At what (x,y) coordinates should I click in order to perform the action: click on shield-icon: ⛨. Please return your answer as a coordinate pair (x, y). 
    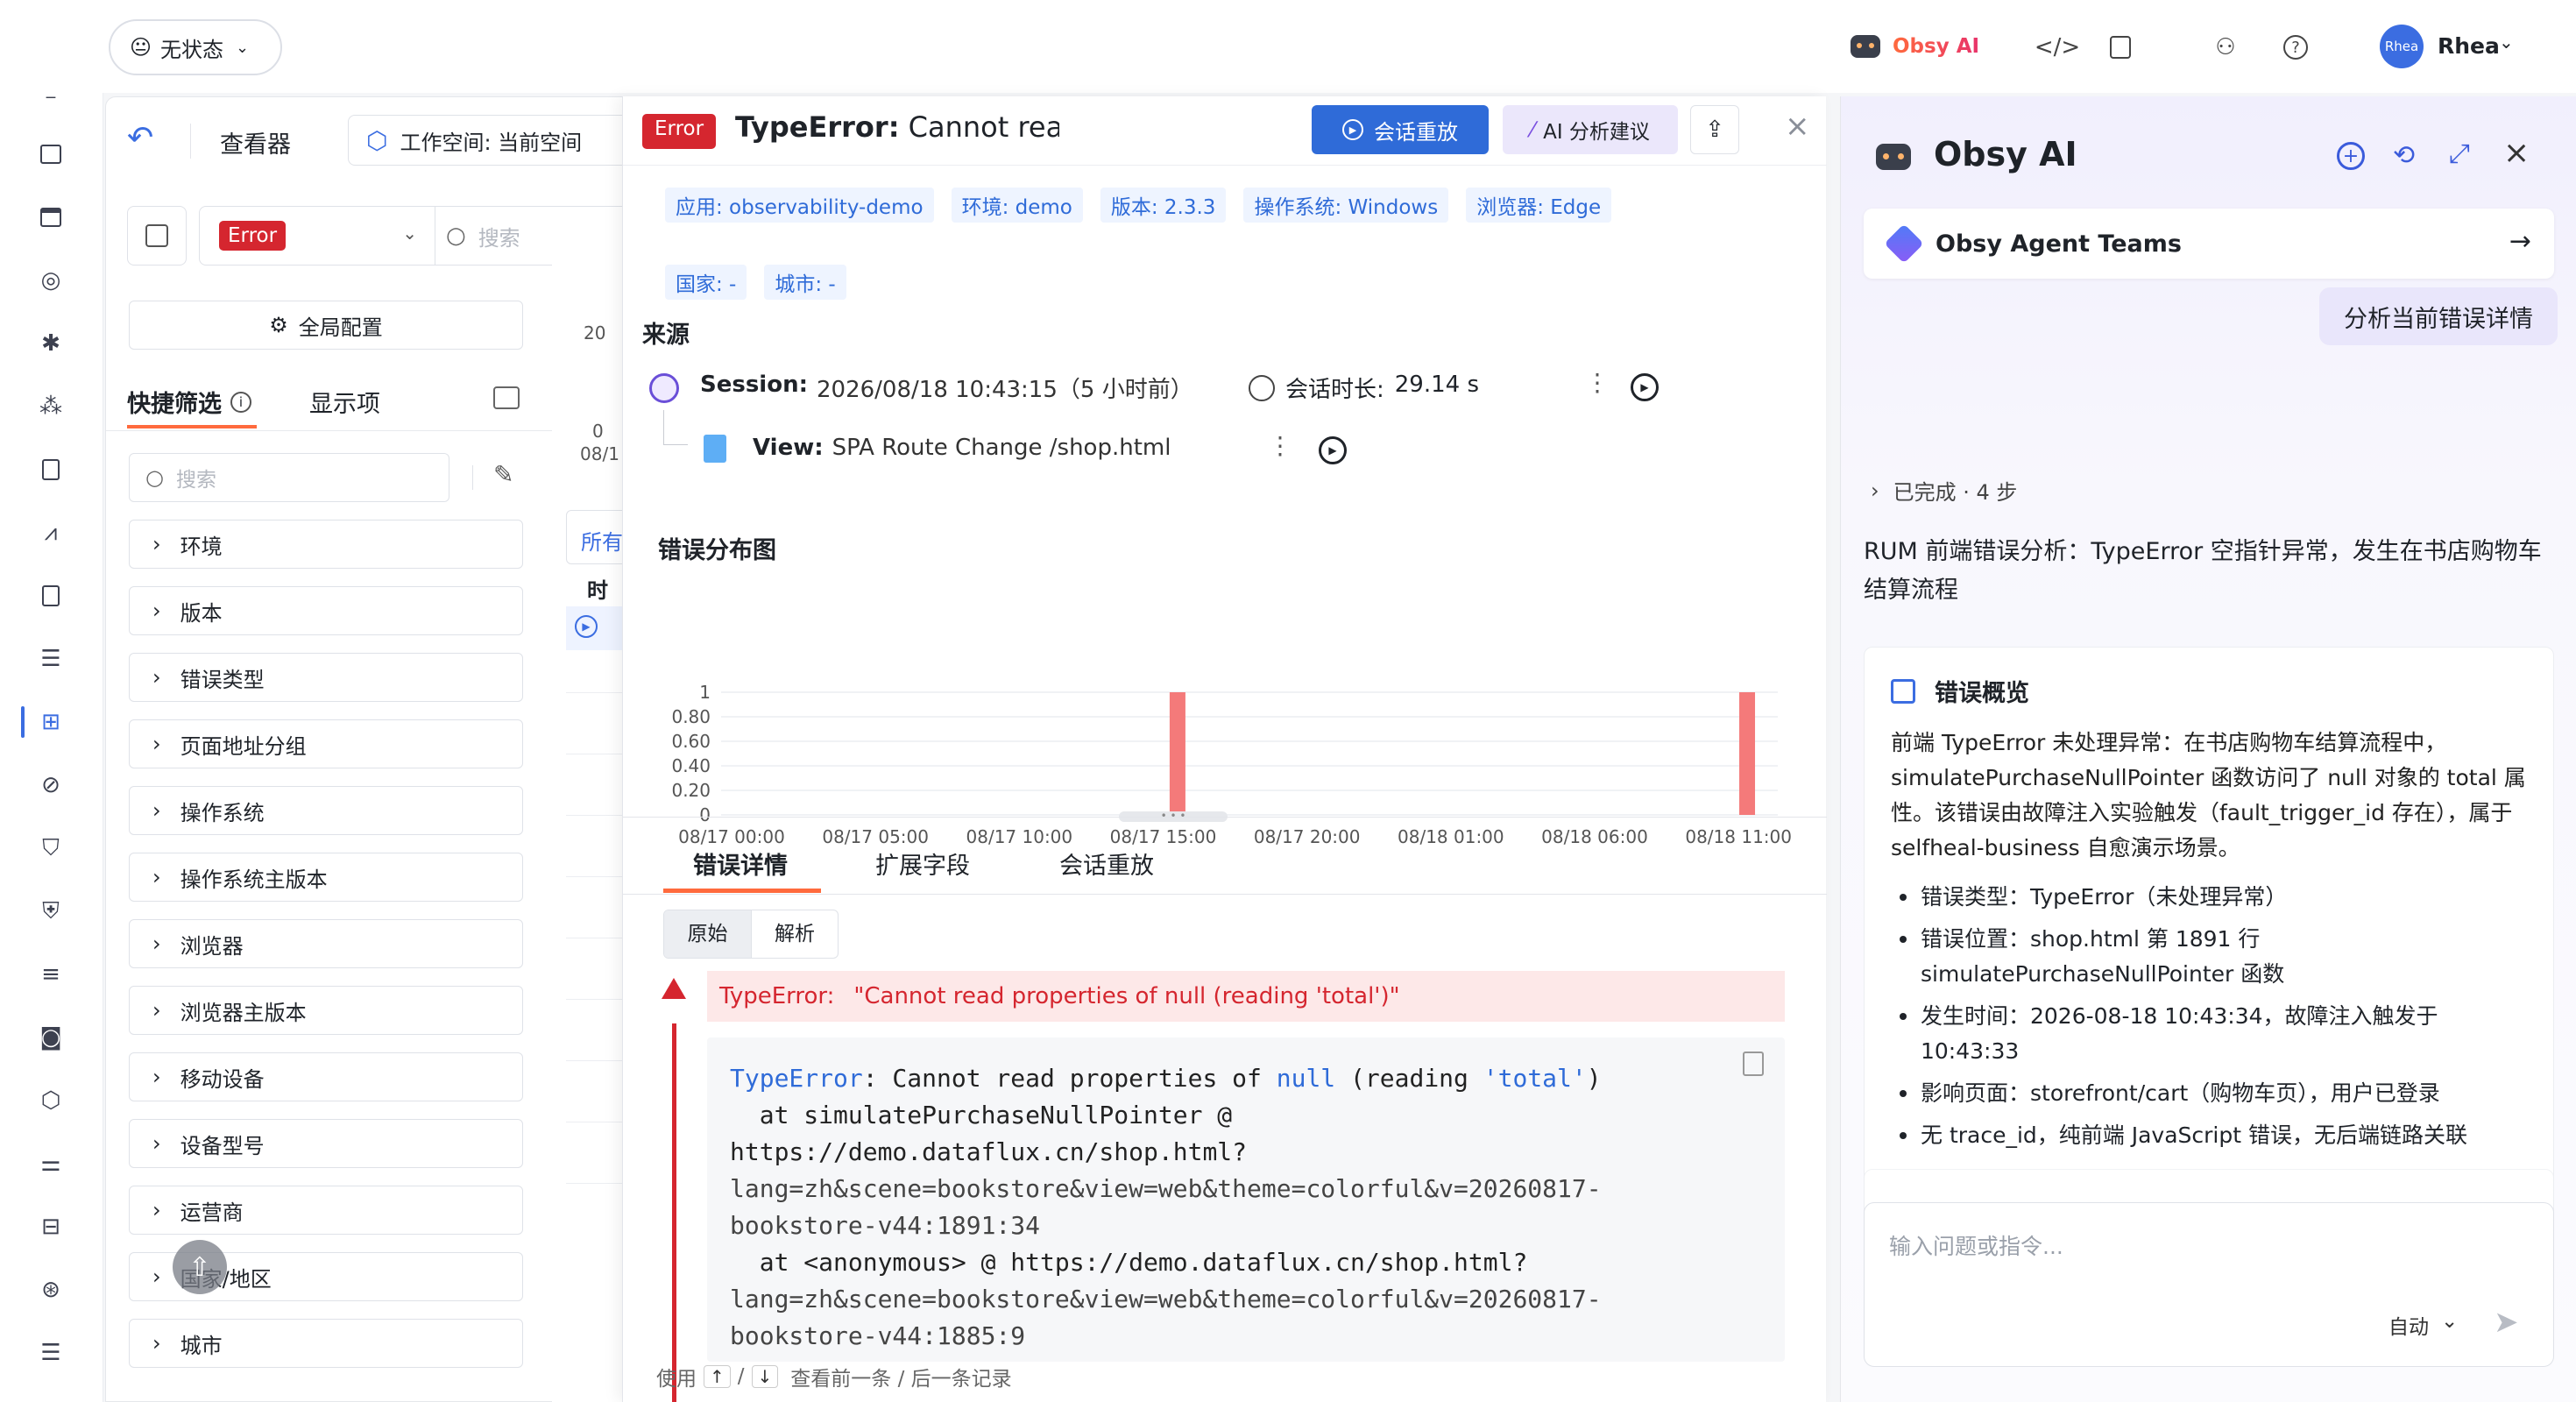
    Looking at the image, I should click on (50, 911).